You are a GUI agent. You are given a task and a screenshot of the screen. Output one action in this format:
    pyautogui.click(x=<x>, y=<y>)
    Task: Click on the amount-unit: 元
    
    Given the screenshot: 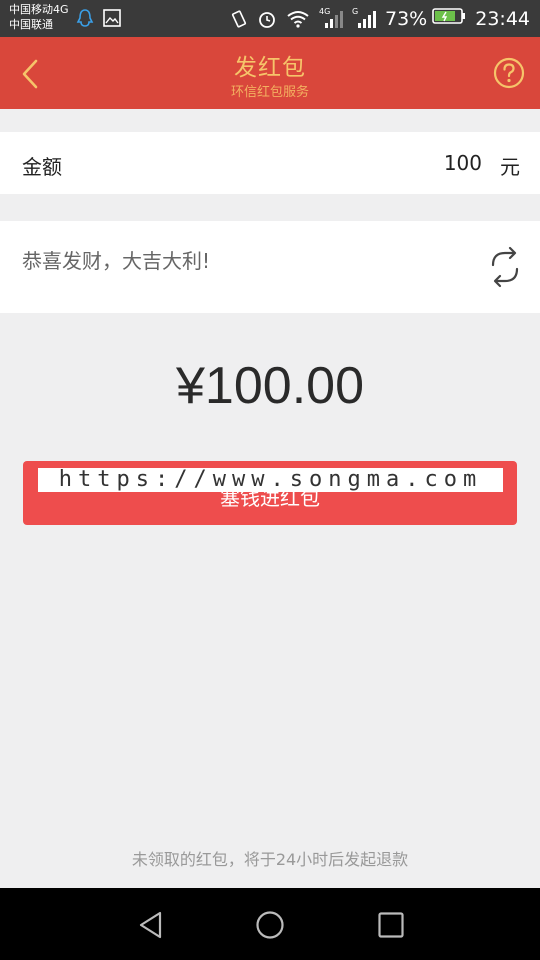 What is the action you would take?
    pyautogui.click(x=510, y=167)
    